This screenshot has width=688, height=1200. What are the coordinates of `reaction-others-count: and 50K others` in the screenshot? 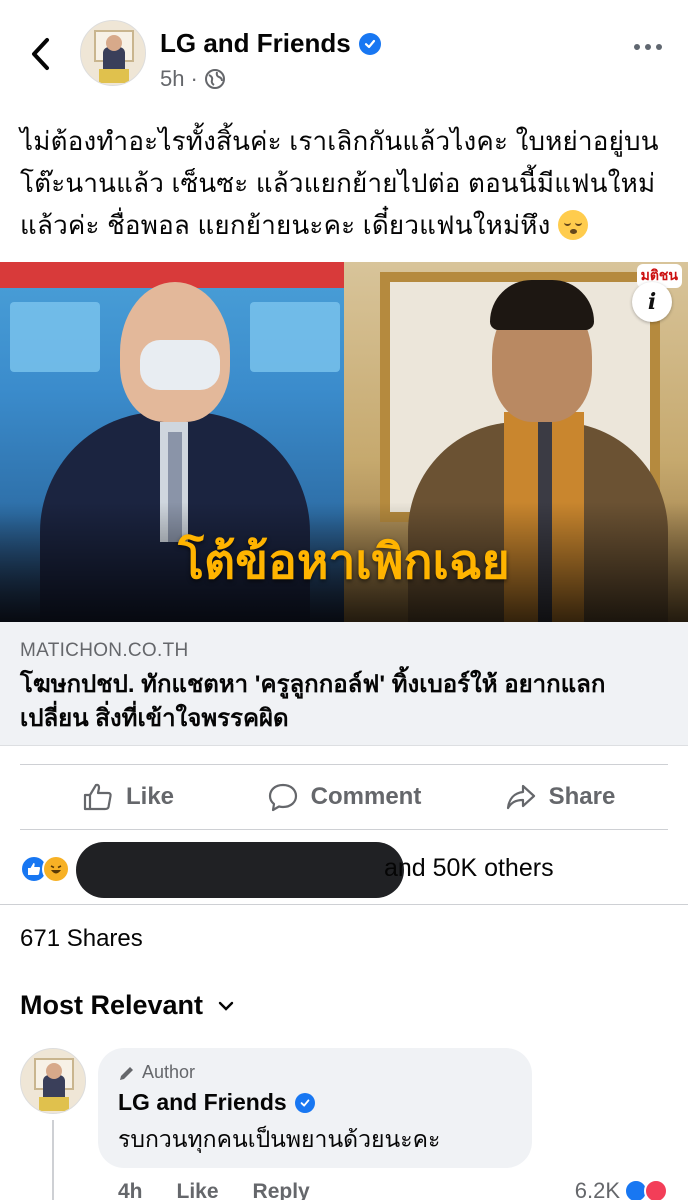 It's located at (469, 868).